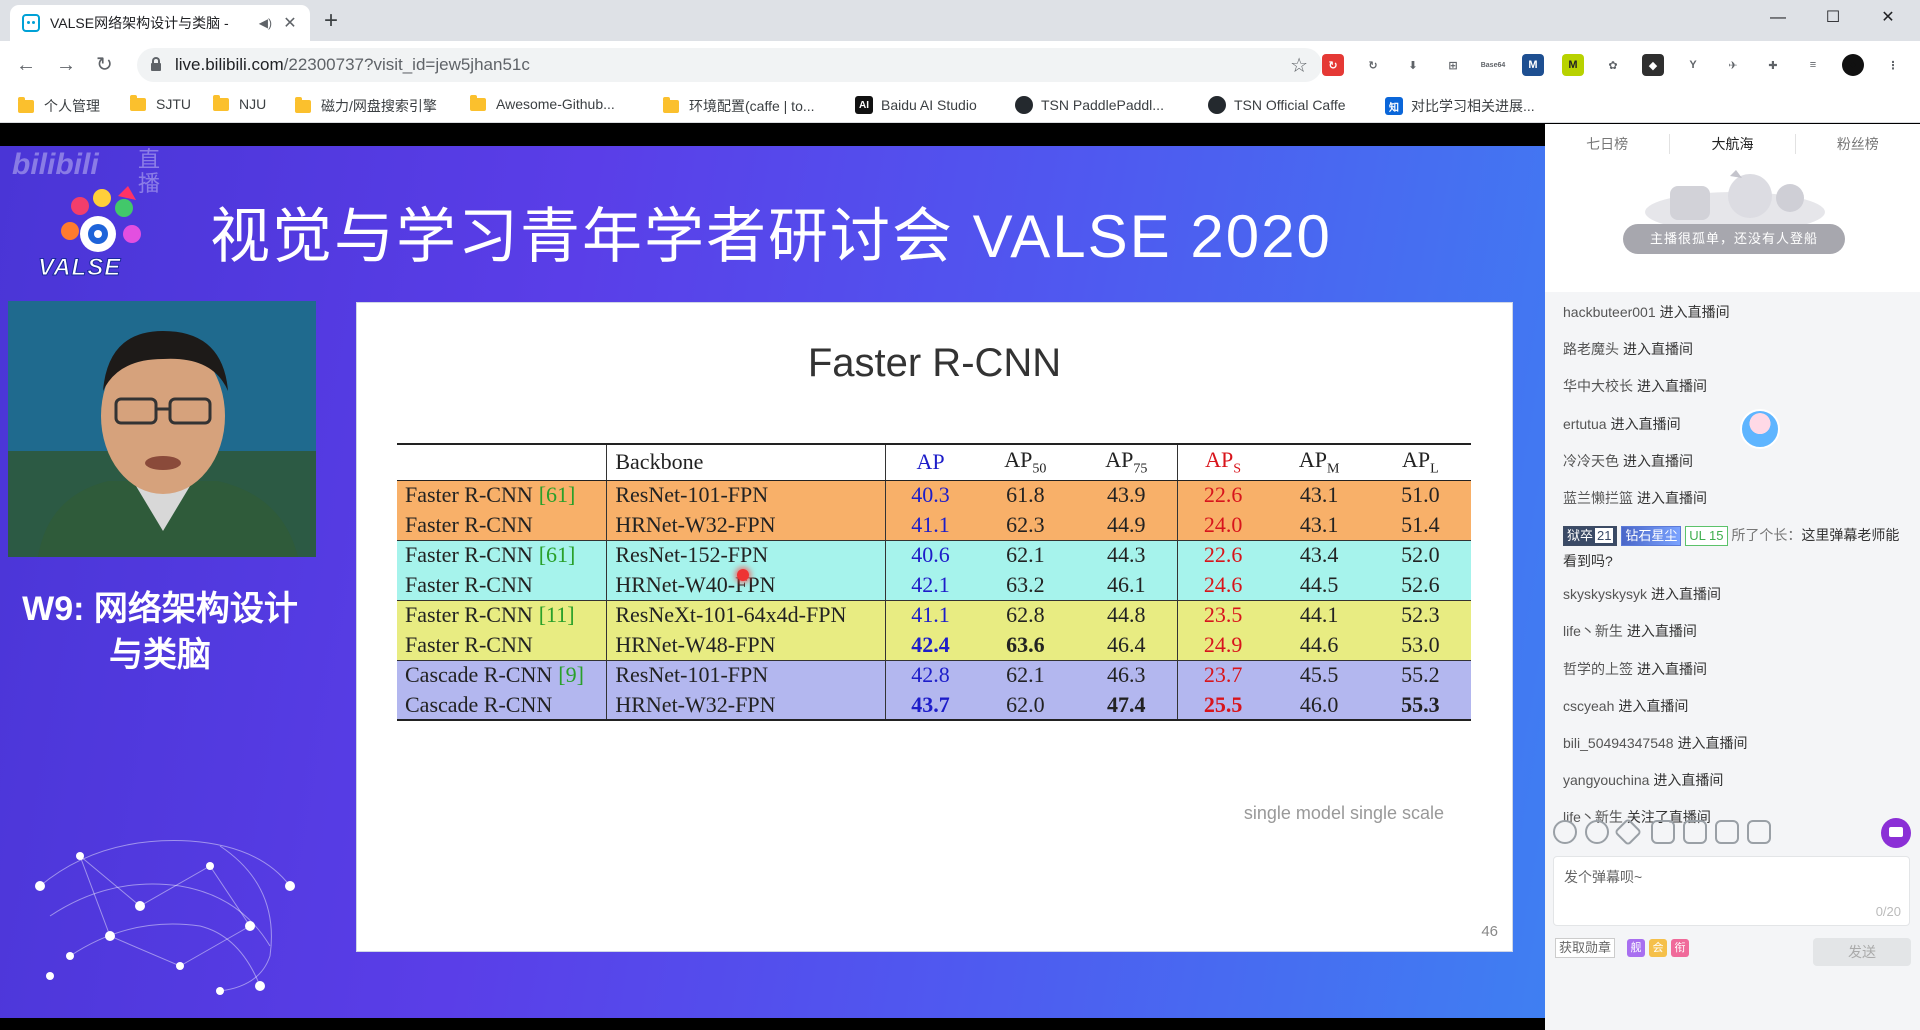 The width and height of the screenshot is (1920, 1030). I want to click on bookmark-item: NJU, so click(239, 103).